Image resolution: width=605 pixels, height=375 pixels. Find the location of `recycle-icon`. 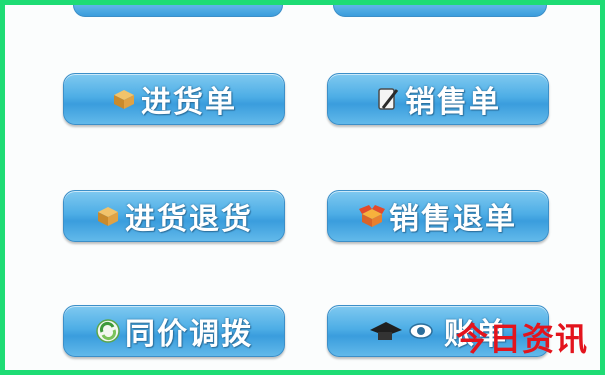

recycle-icon is located at coordinates (108, 331).